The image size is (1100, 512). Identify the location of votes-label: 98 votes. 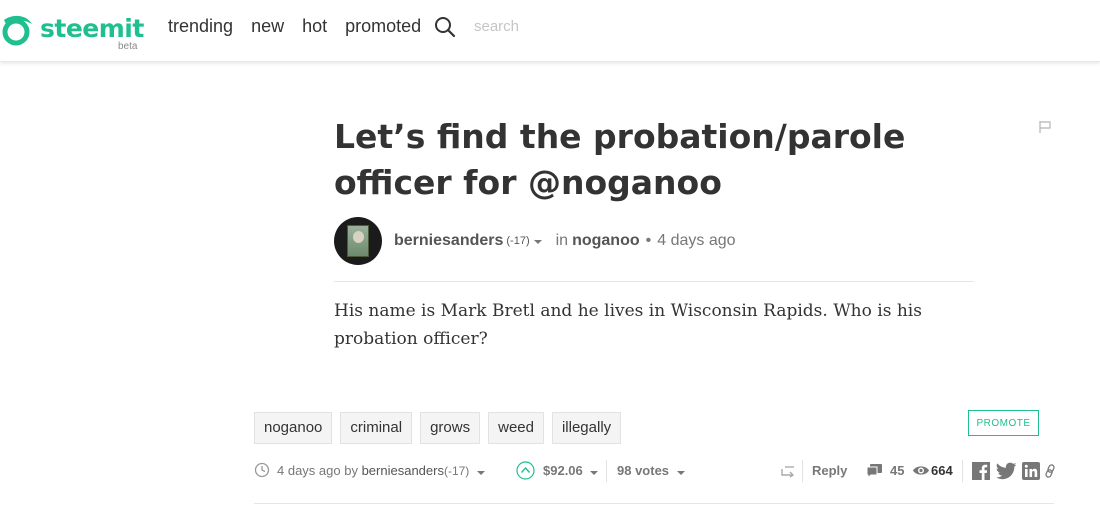
(643, 470).